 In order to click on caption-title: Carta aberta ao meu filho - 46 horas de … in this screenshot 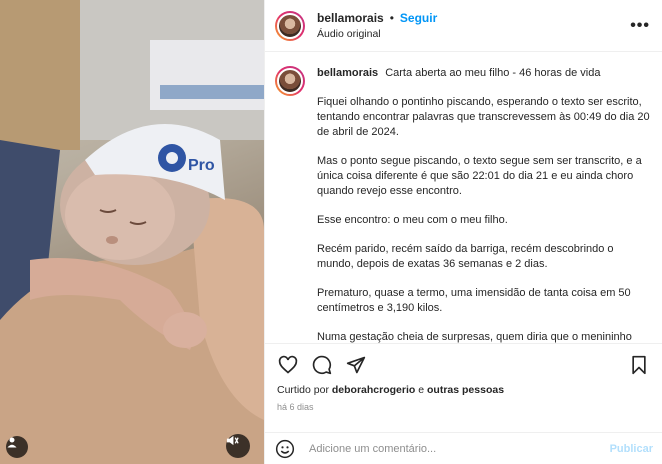, I will do `click(493, 73)`.